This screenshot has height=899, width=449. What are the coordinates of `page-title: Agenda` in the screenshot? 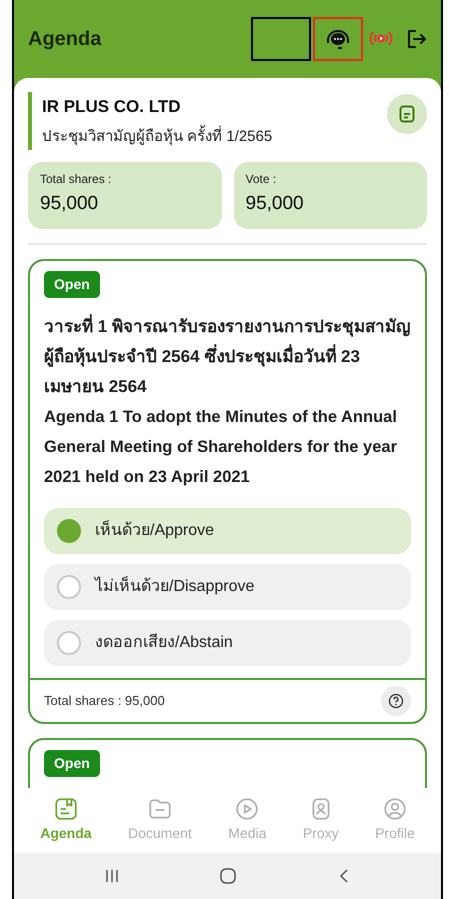 It's located at (65, 39).